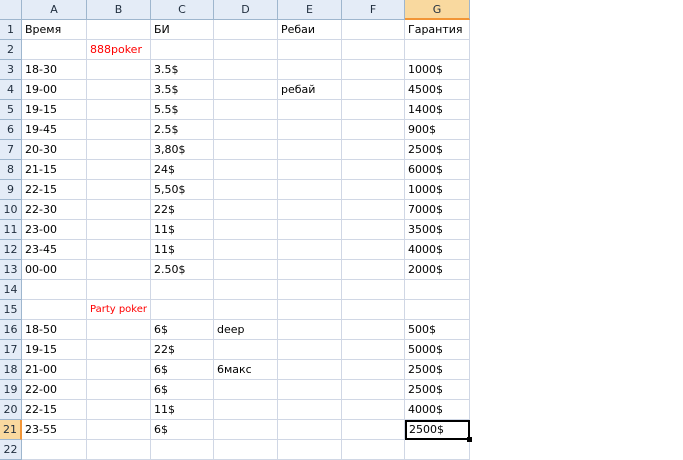  What do you see at coordinates (373, 410) in the screenshot?
I see `cell-f20` at bounding box center [373, 410].